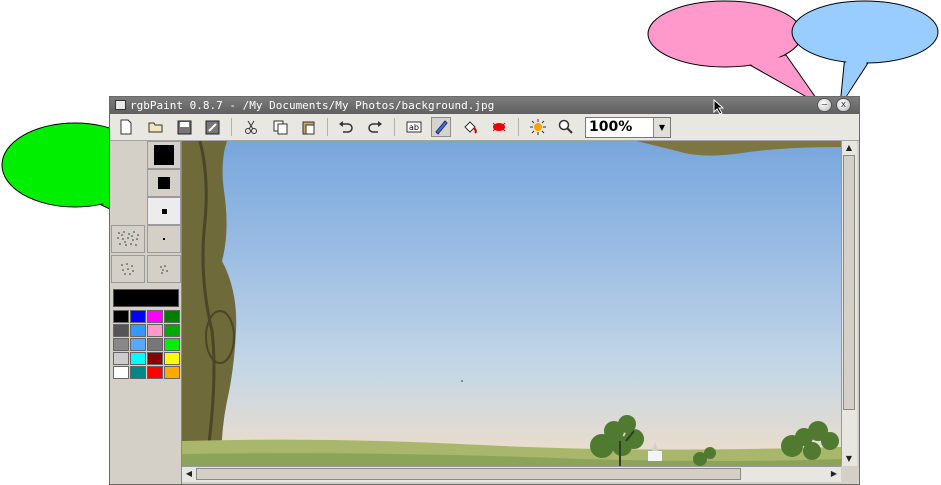  Describe the element at coordinates (375, 127) in the screenshot. I see `redo-icon` at that location.